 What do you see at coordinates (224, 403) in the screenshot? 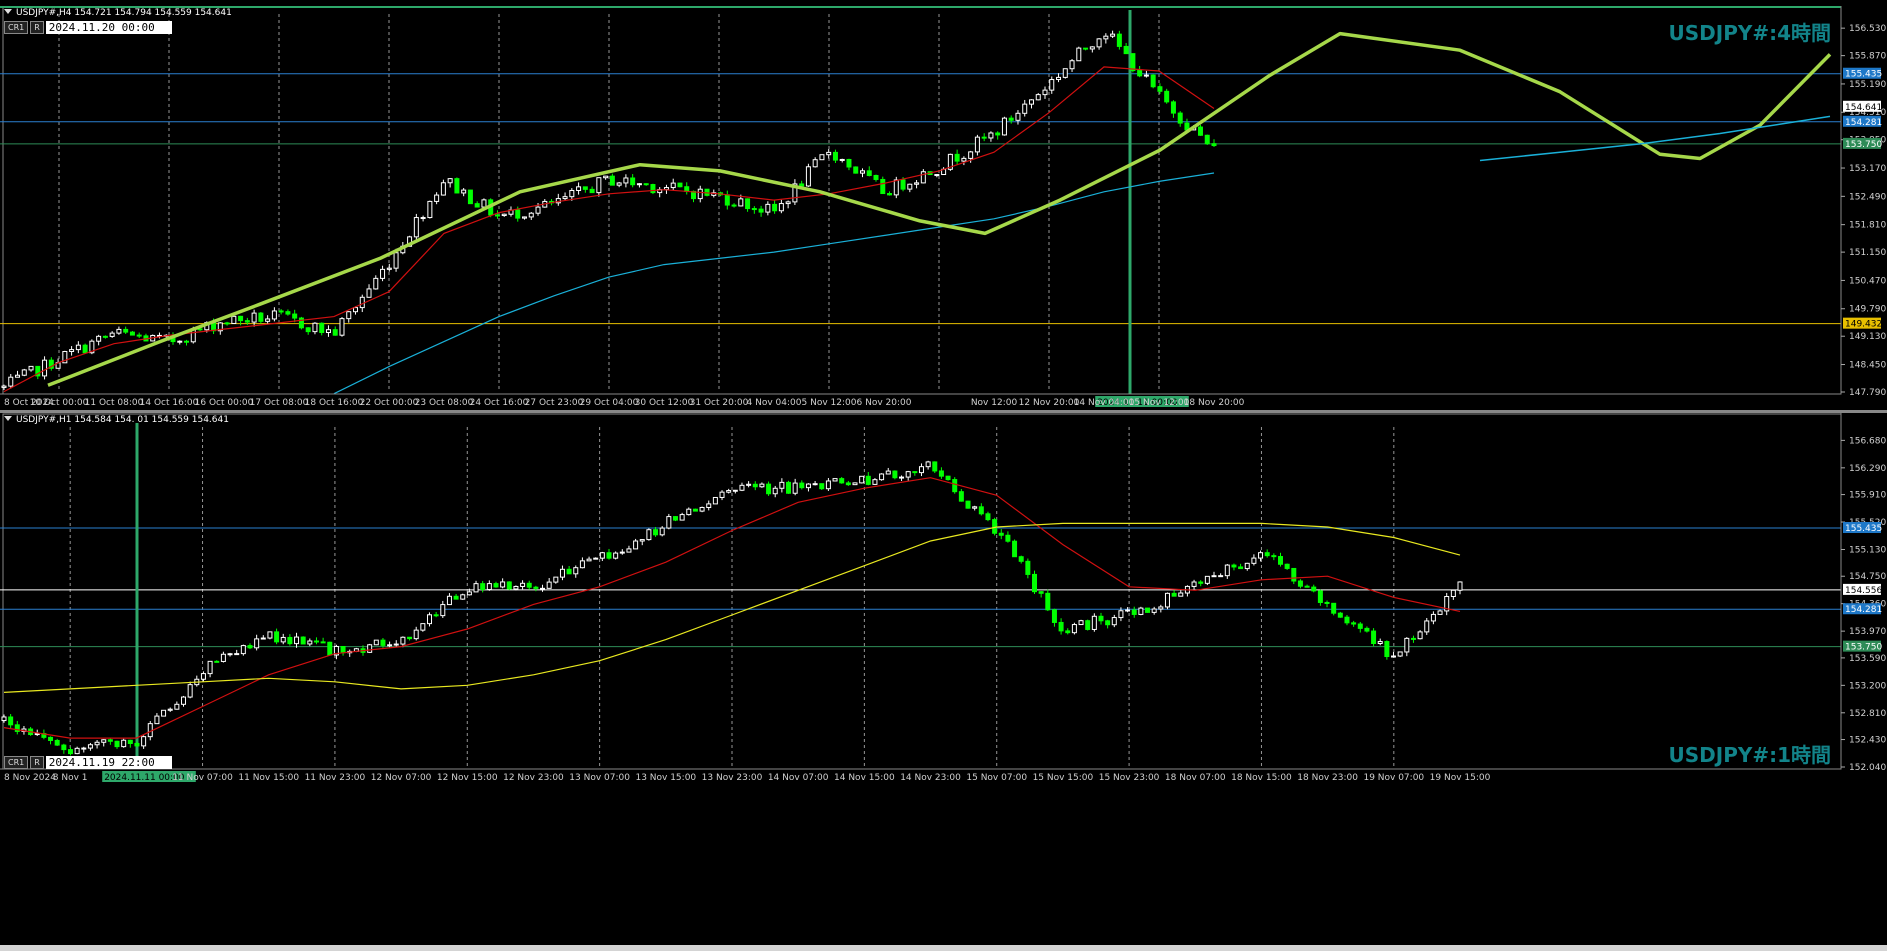
I see `time-tick-label: 16 Oct 00:00` at bounding box center [224, 403].